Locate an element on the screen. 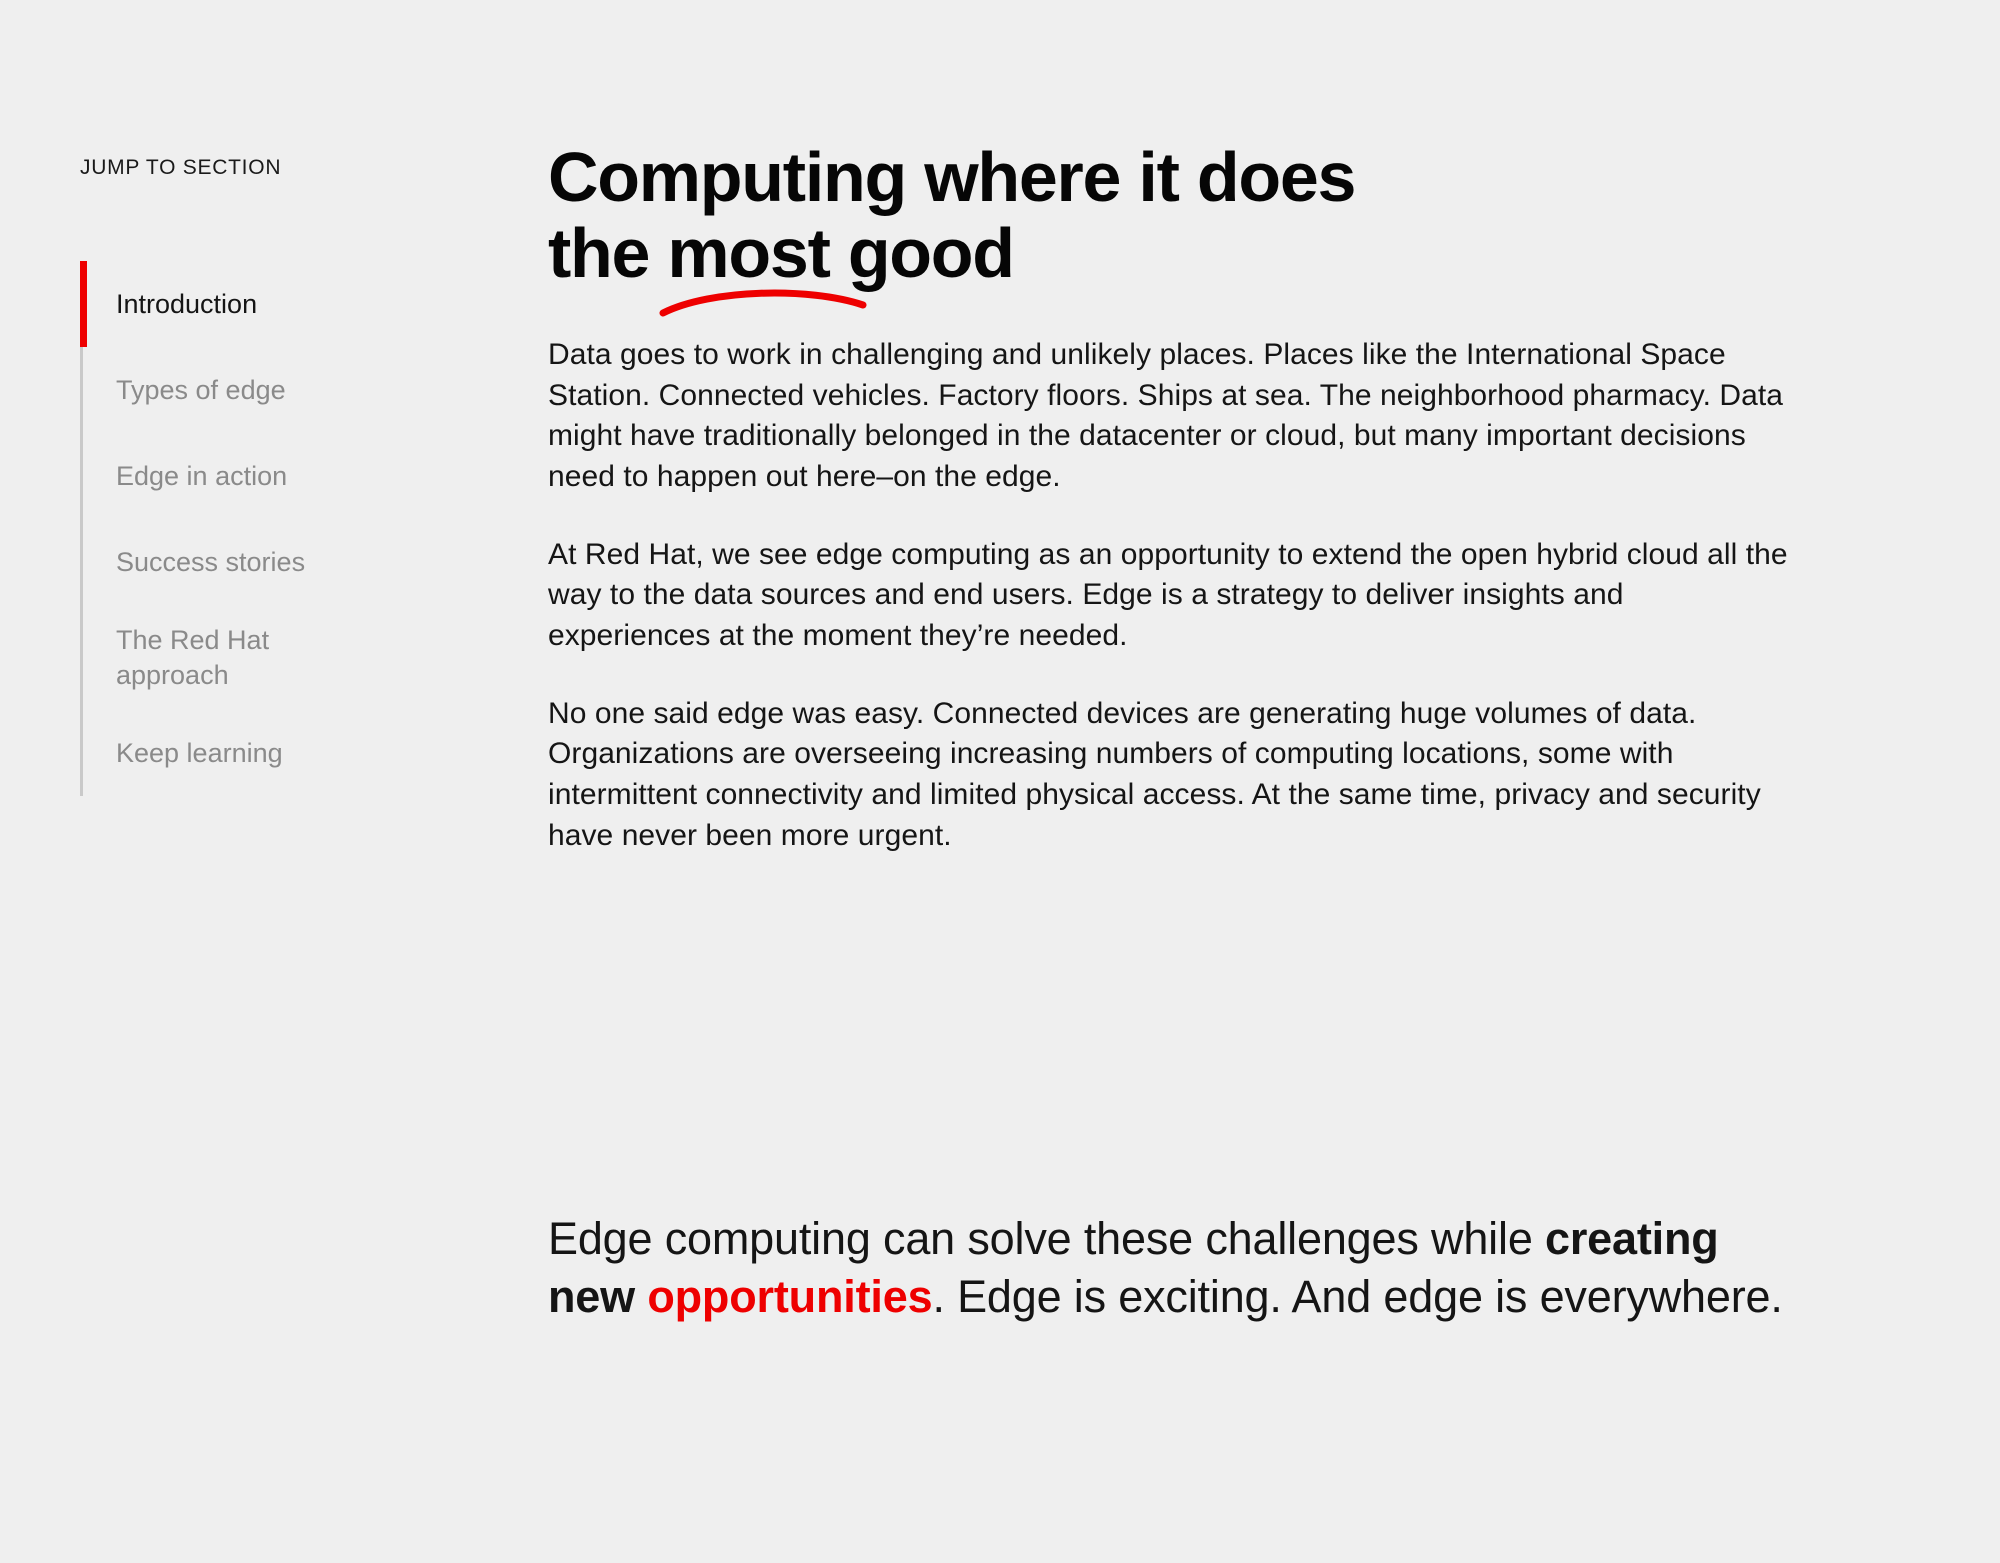  sidebar-item-types-of-edge: Types of edge is located at coordinates (241, 390).